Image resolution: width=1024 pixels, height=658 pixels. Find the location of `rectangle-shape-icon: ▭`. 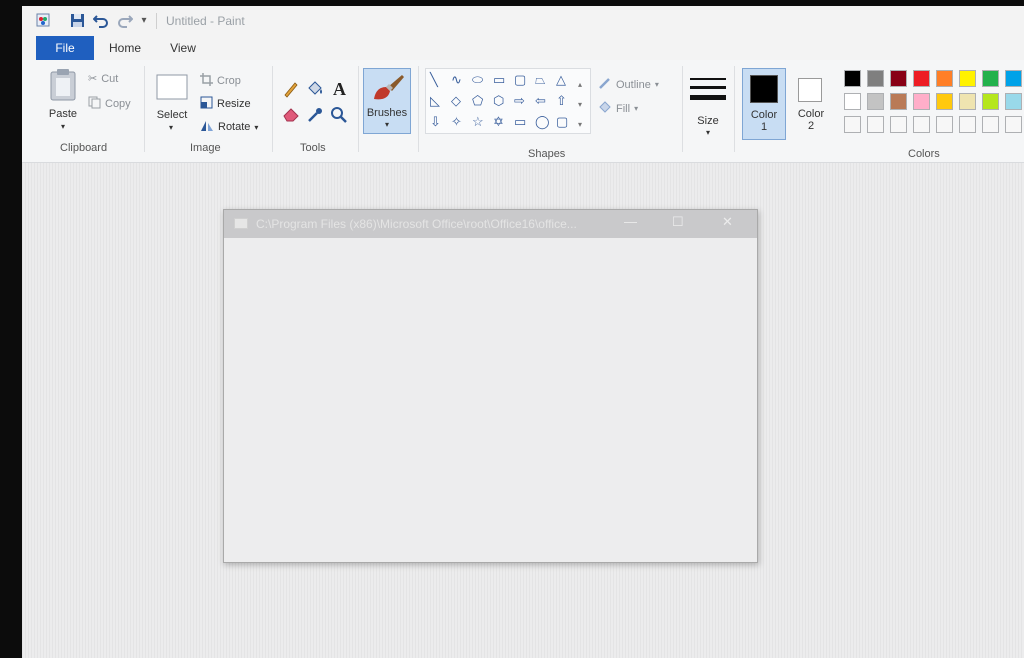

rectangle-shape-icon: ▭ is located at coordinates (499, 80).